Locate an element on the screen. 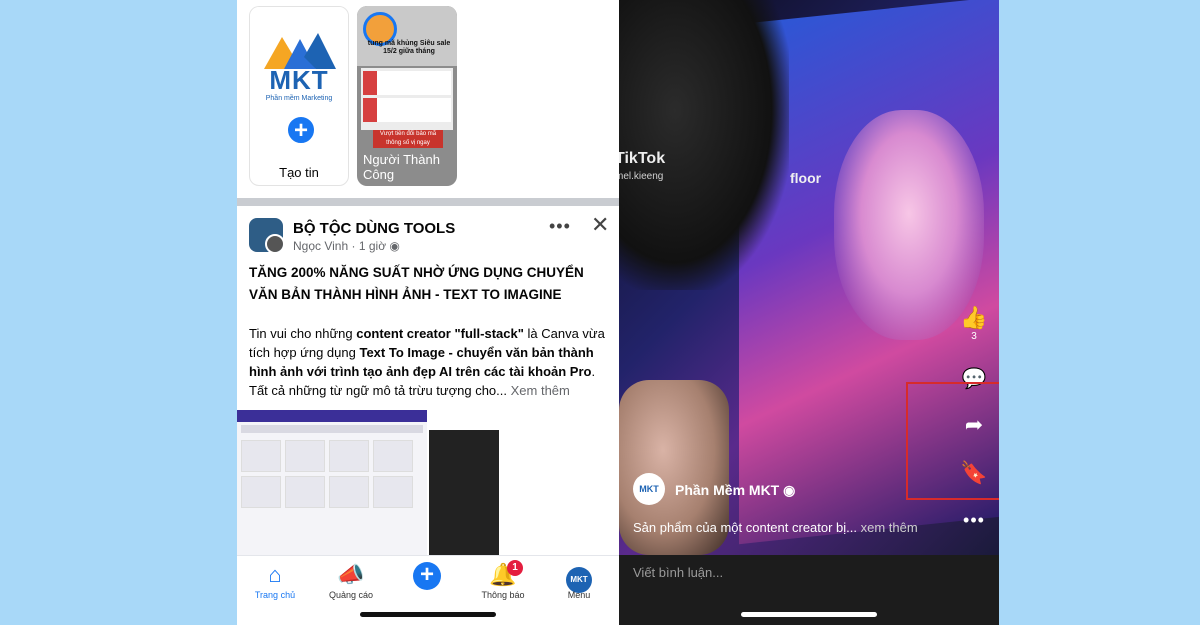  author-name: Phần Mềm MKT ◉ is located at coordinates (735, 490).